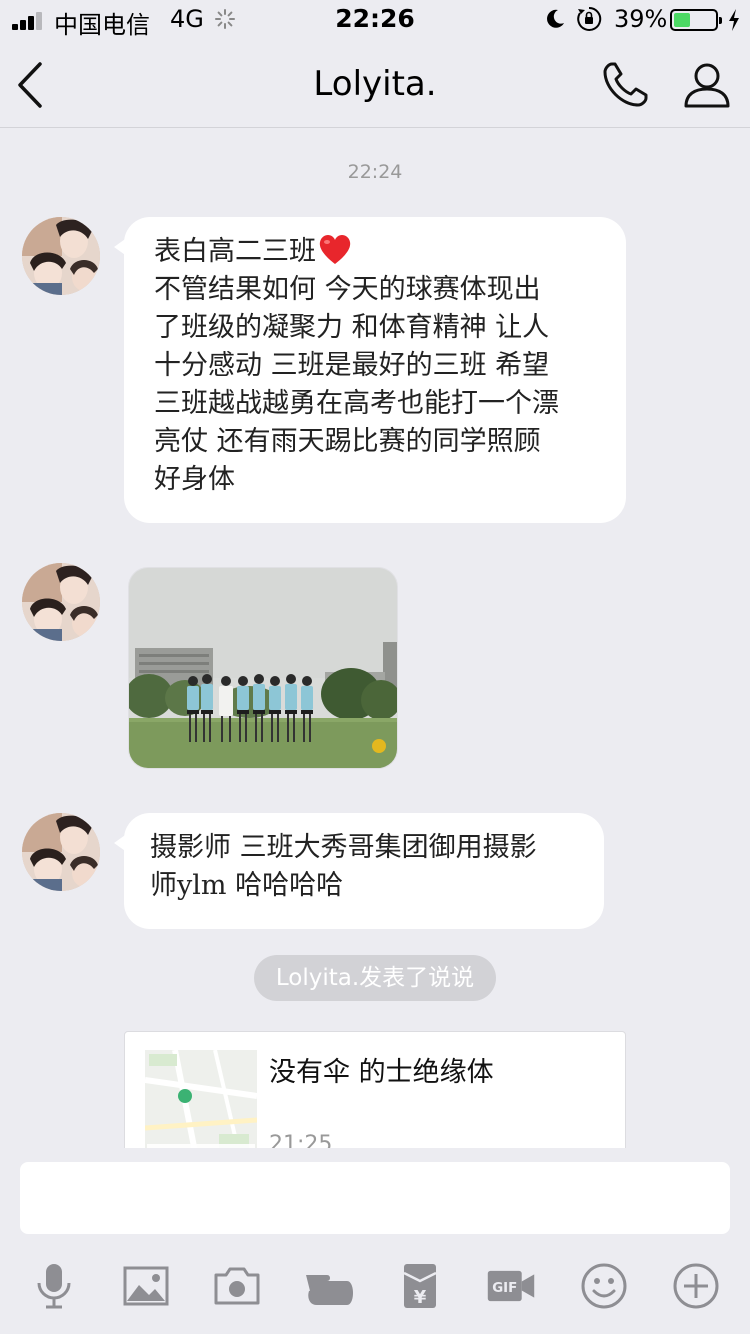  Describe the element at coordinates (375, 20) in the screenshot. I see `status-bar: 中国电信 4G 22:26 39%` at that location.